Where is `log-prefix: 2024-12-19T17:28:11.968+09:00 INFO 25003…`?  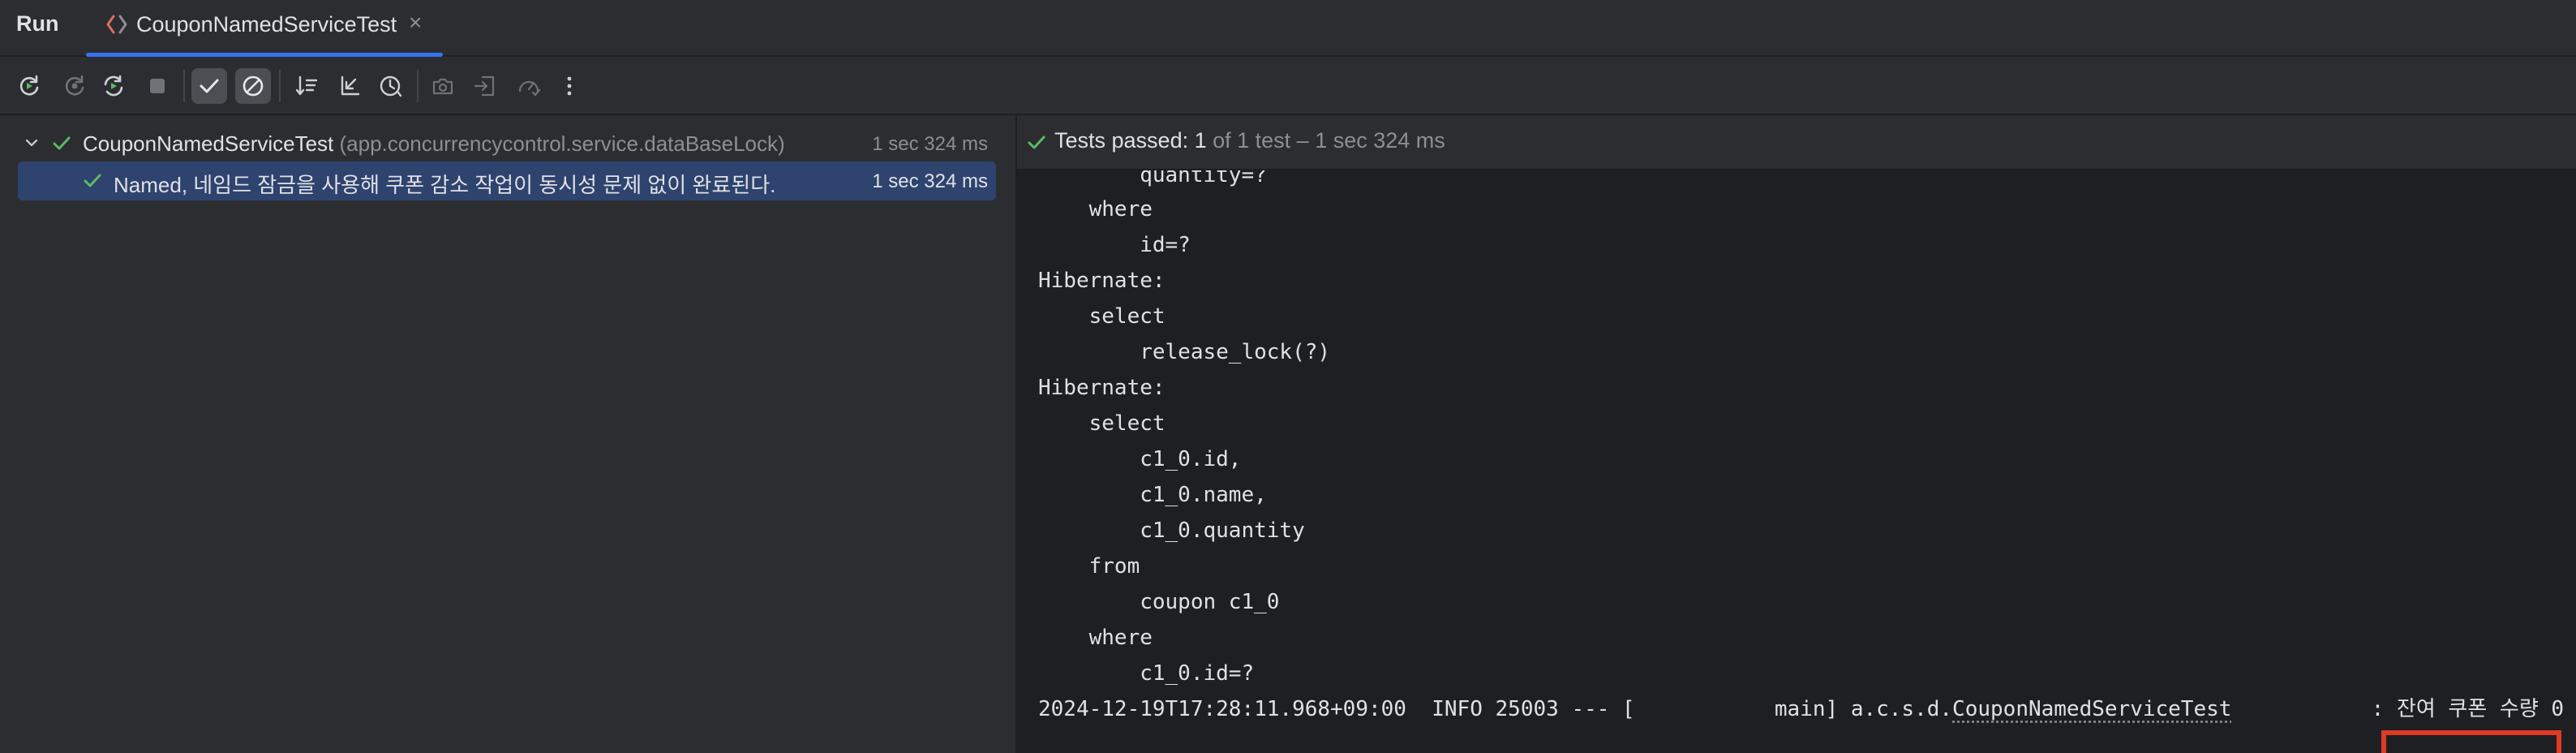
log-prefix: 2024-12-19T17:28:11.968+09:00 INFO 25003… is located at coordinates (1495, 709).